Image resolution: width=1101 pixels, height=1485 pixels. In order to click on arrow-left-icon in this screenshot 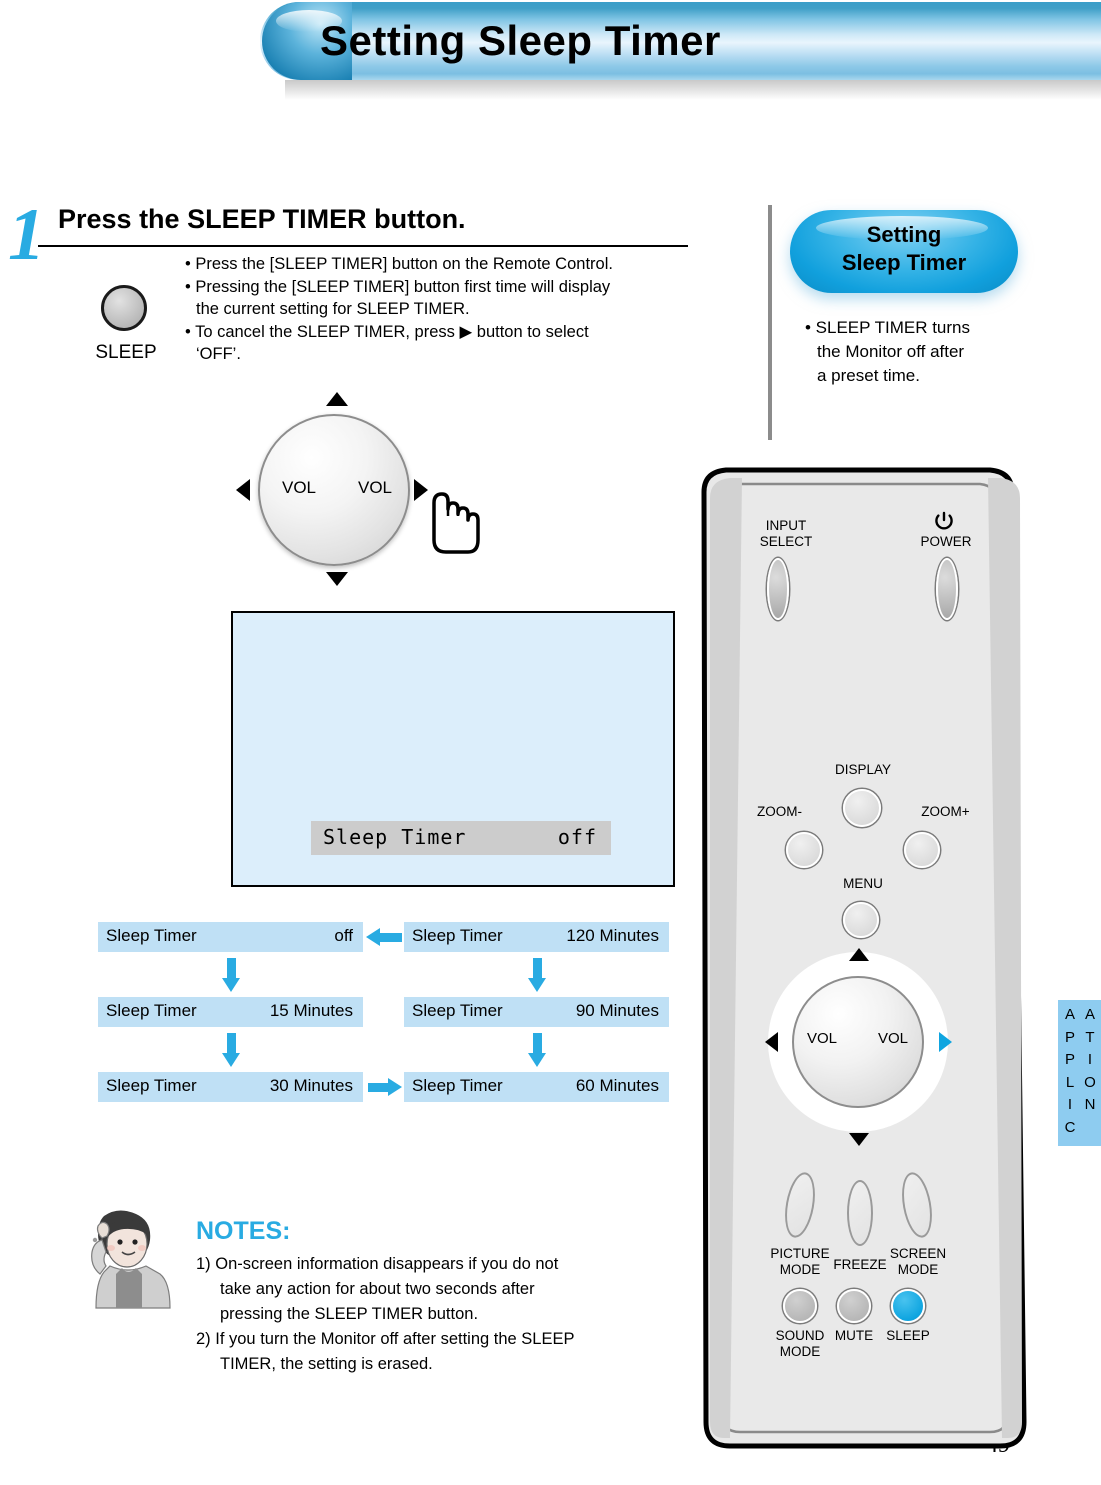, I will do `click(243, 490)`.